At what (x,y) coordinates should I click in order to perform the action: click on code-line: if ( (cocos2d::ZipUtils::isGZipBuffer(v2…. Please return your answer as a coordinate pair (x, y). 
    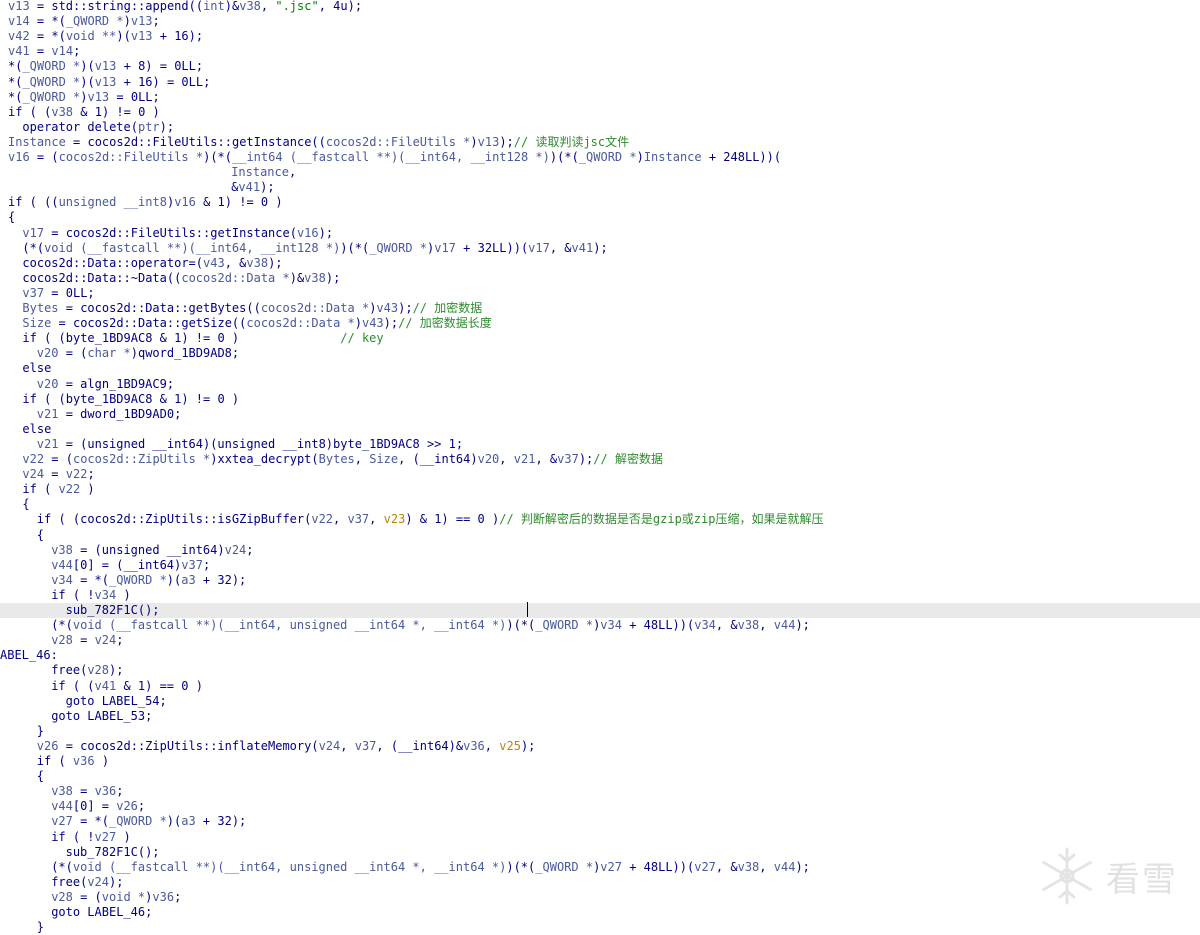
    Looking at the image, I should click on (600, 519).